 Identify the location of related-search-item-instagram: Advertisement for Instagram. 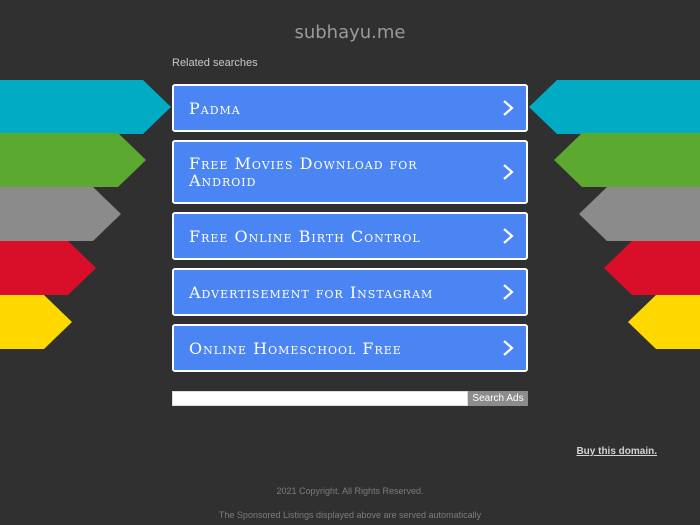
(350, 292).